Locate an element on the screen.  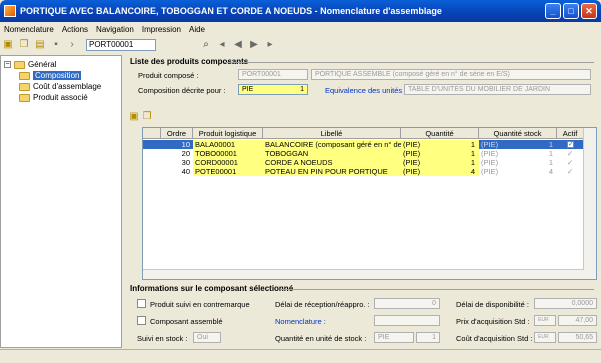
col-quantite: Quantité is located at coordinates (440, 133).